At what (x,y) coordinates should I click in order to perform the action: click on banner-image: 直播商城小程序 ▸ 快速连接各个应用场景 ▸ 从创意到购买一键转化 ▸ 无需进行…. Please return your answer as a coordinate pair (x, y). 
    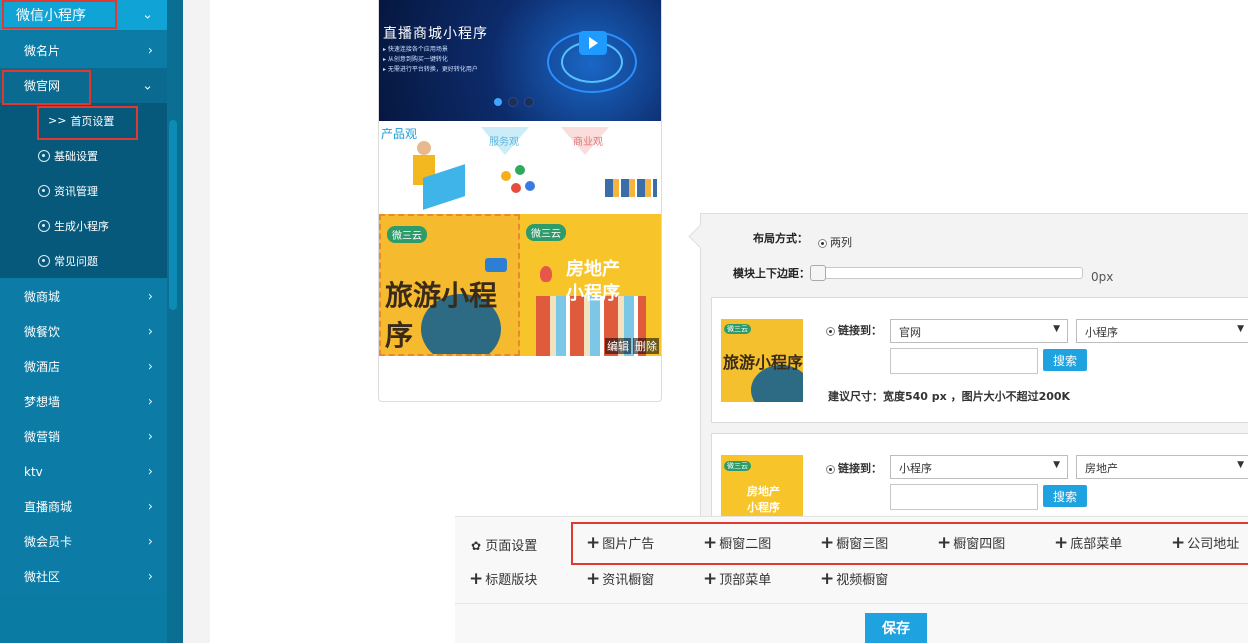
    Looking at the image, I should click on (520, 60).